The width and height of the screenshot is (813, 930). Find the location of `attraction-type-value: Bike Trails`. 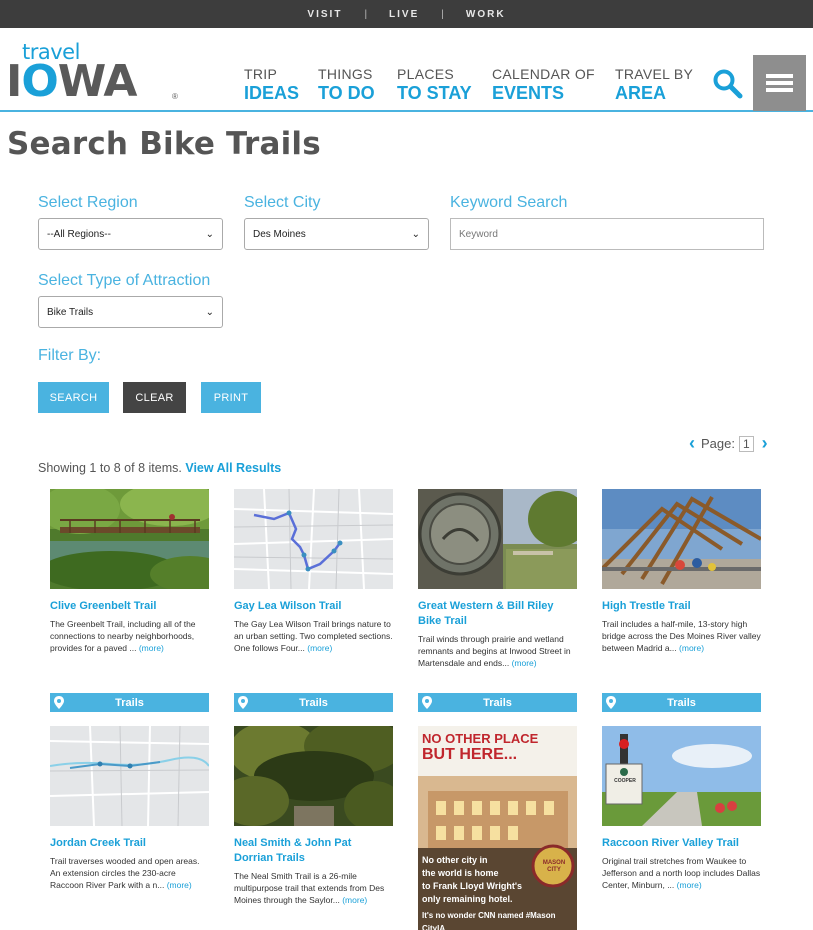

attraction-type-value: Bike Trails is located at coordinates (70, 312).